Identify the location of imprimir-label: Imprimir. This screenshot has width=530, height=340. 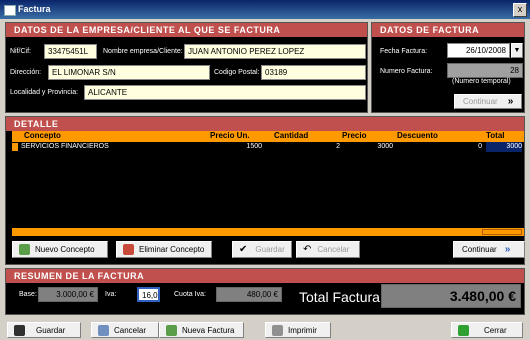
(302, 330).